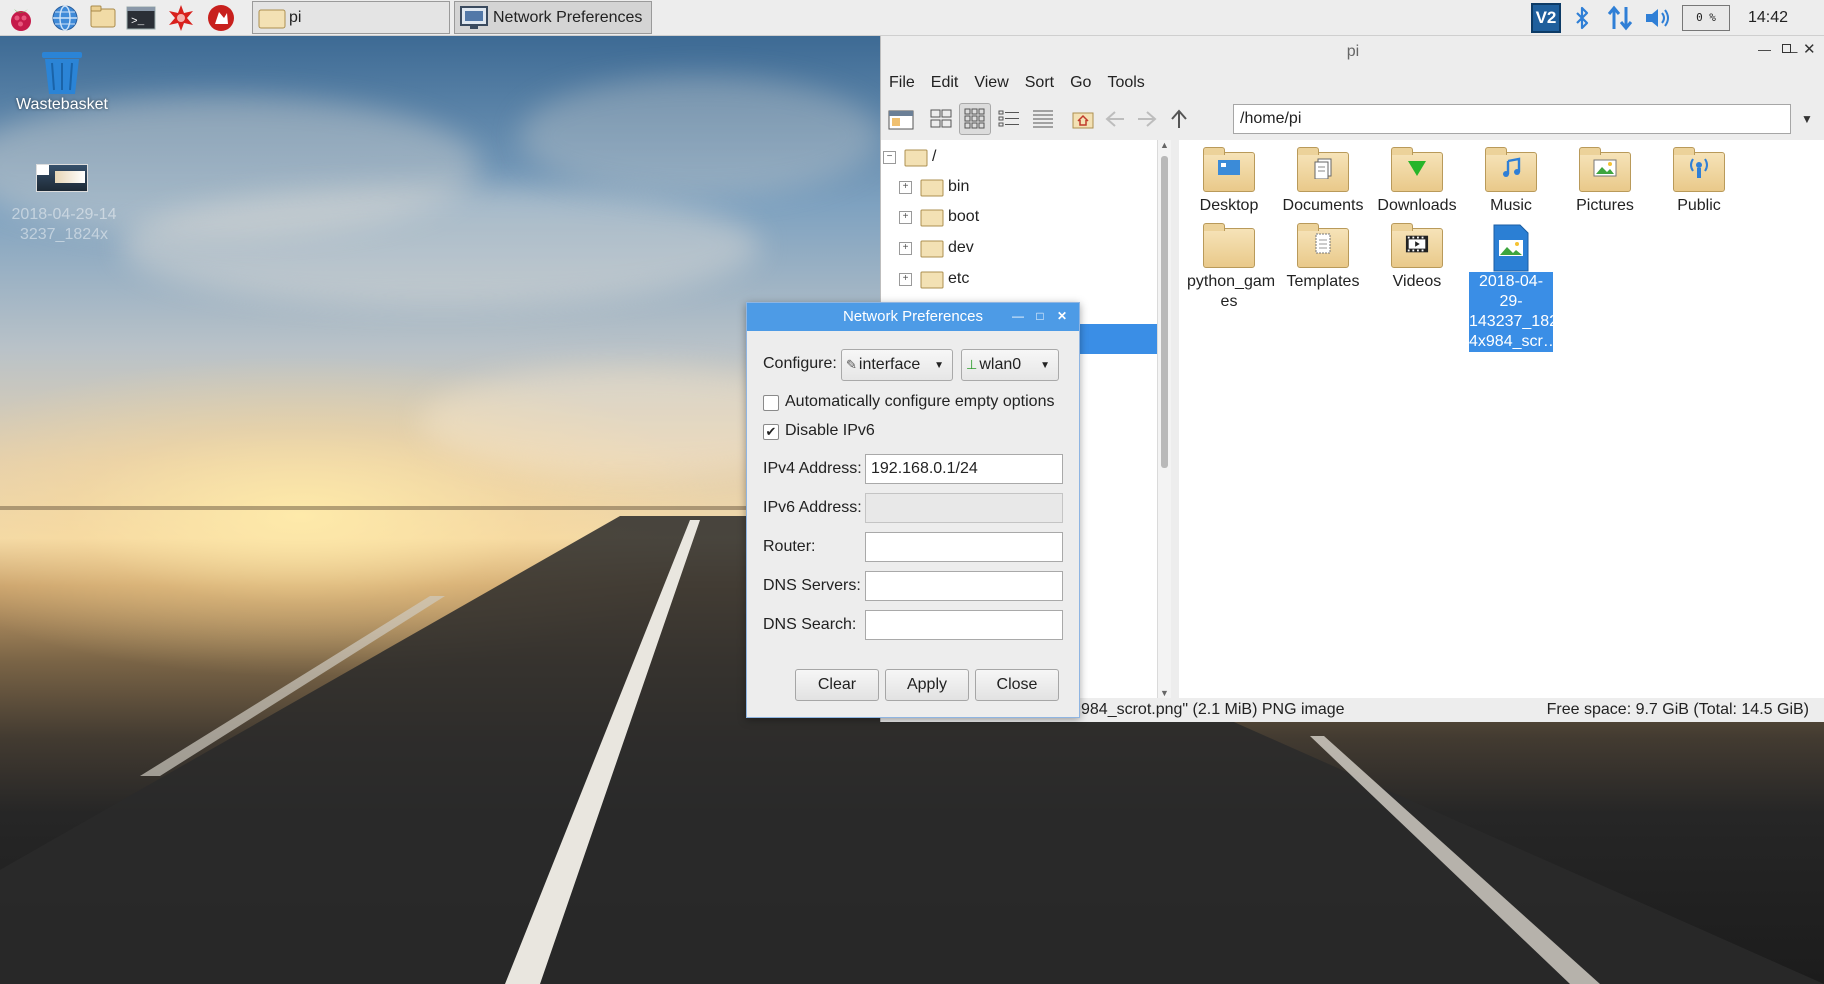 The width and height of the screenshot is (1824, 984). What do you see at coordinates (964, 625) in the screenshot?
I see `dns-search-input` at bounding box center [964, 625].